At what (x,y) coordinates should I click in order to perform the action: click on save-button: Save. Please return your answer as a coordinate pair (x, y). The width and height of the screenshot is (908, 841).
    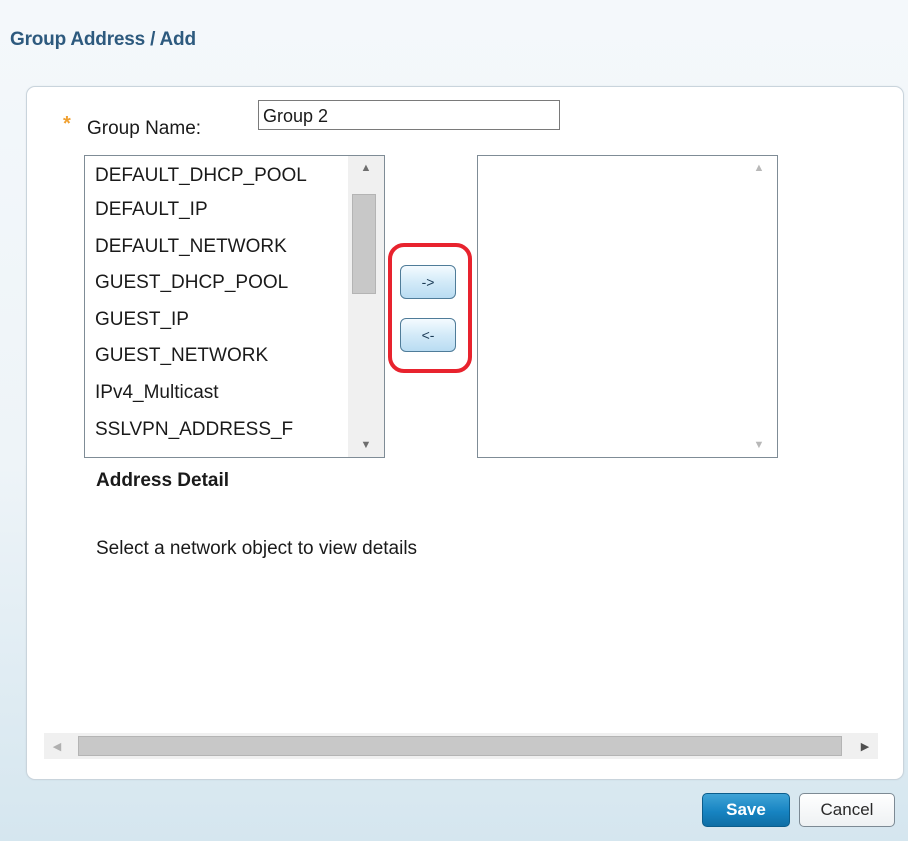
    Looking at the image, I should click on (746, 810).